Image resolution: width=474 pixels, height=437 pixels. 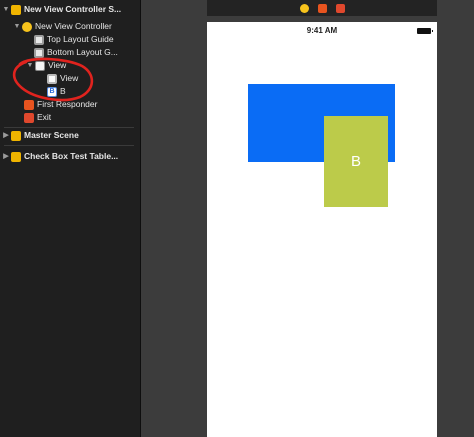 I want to click on outline-item-view: ▼ View, so click(x=46, y=65).